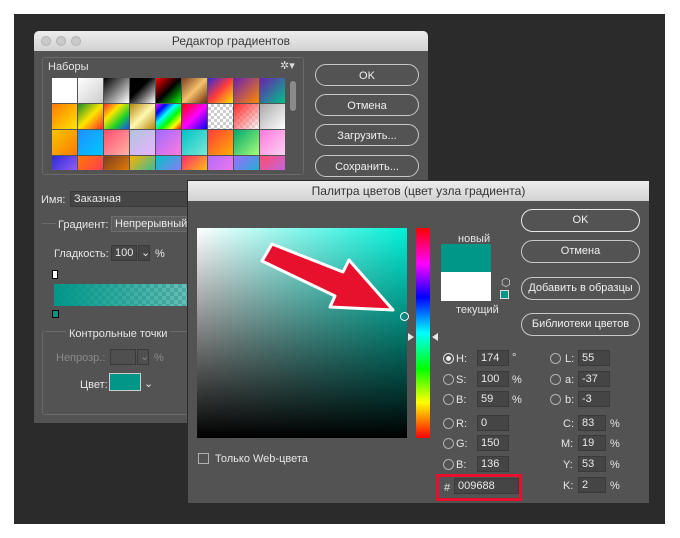 The image size is (680, 538). Describe the element at coordinates (592, 443) in the screenshot. I see `magenta-field: 19` at that location.